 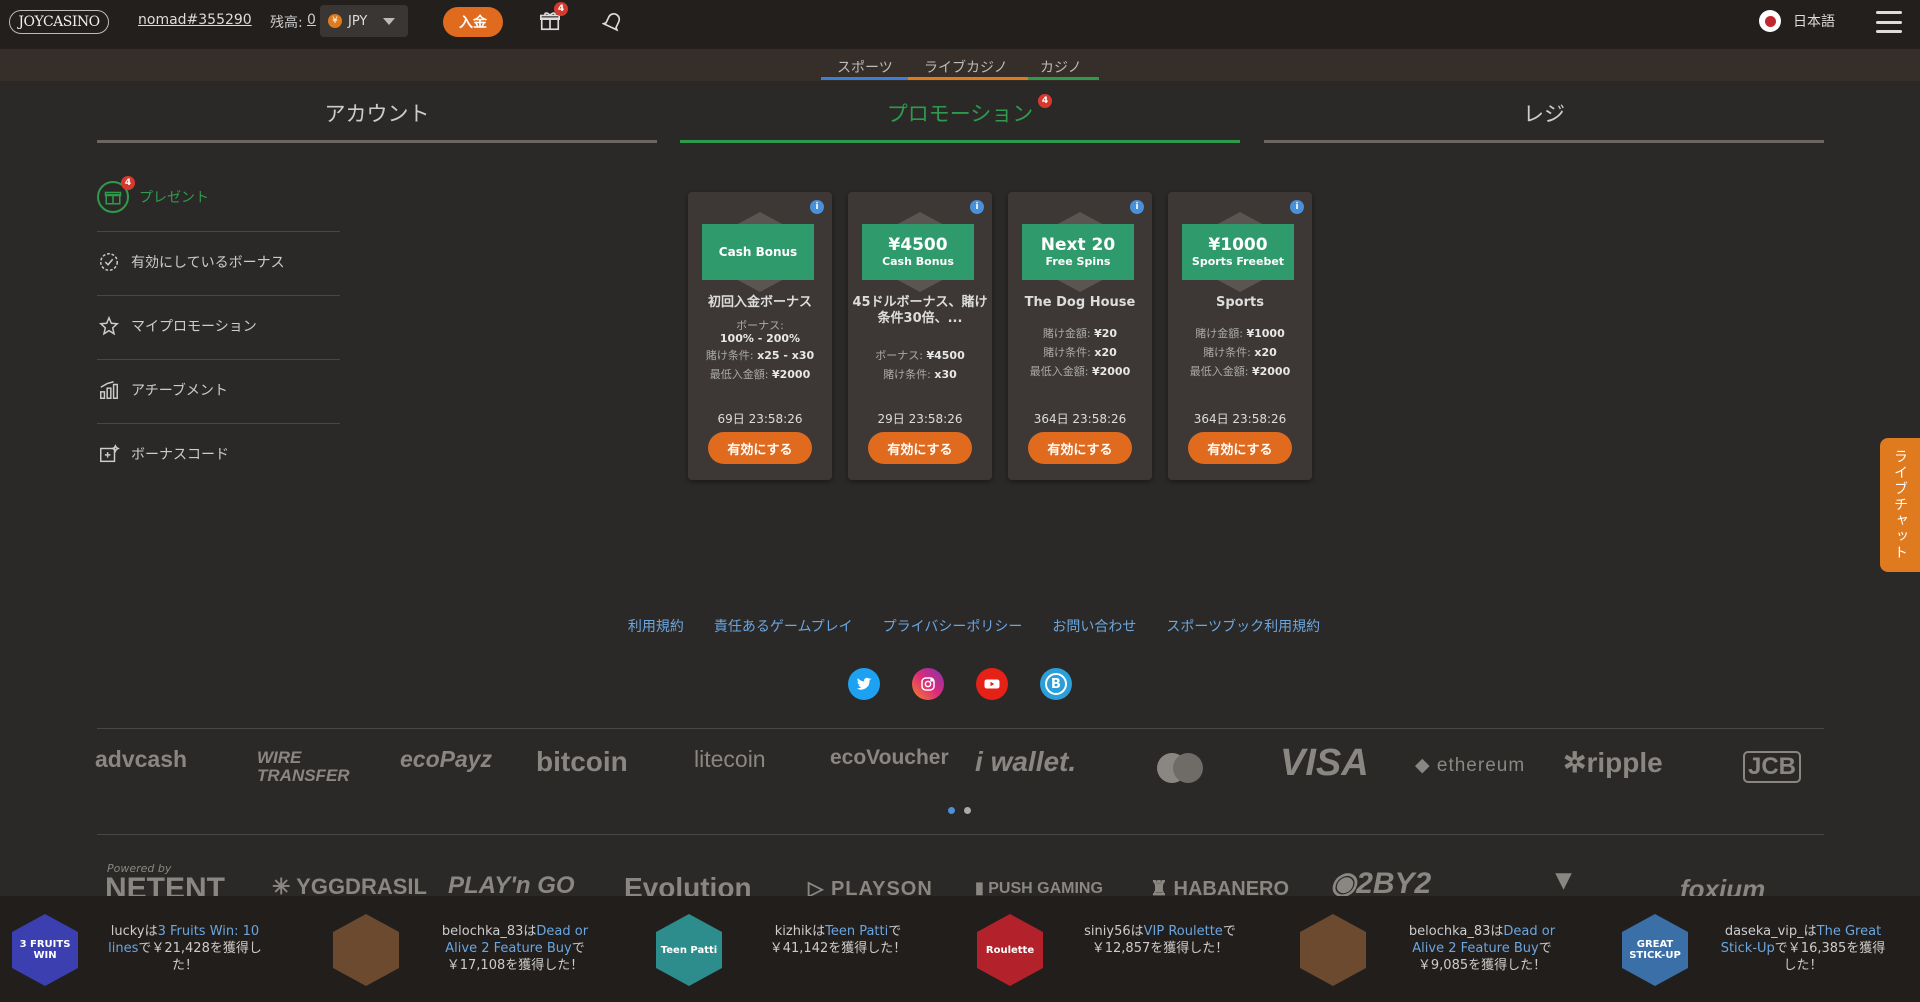 I want to click on twitter-icon, so click(x=864, y=684).